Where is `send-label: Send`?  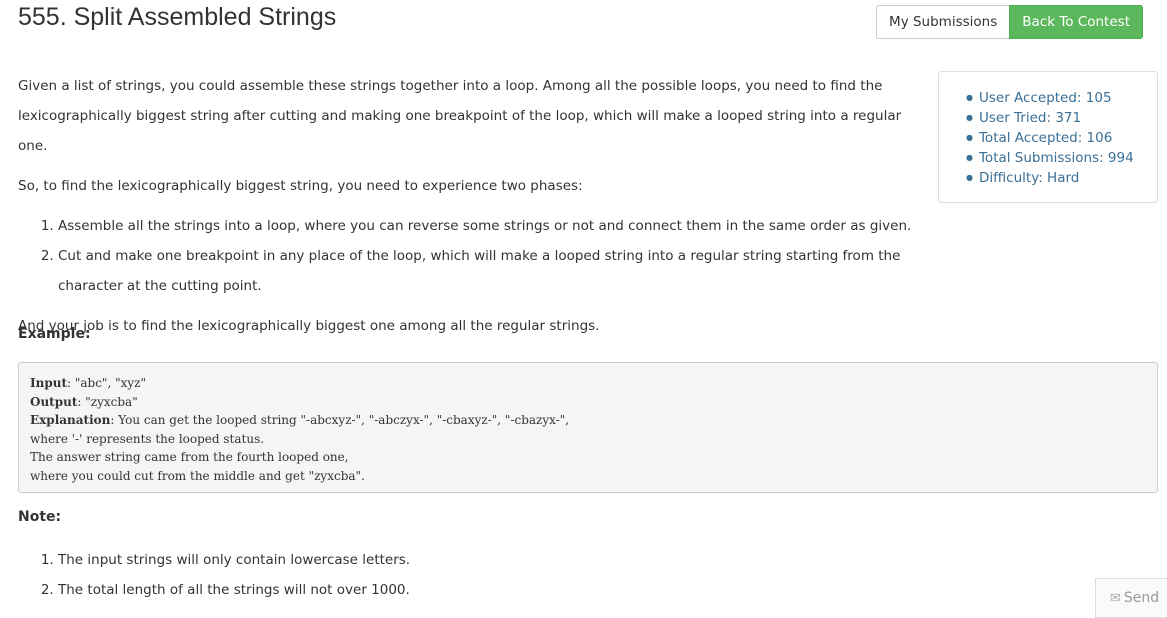 send-label: Send is located at coordinates (1141, 598).